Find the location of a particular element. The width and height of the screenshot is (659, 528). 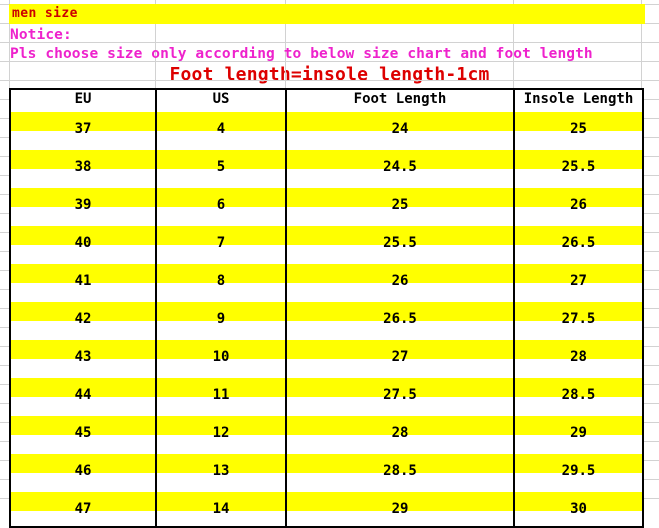

cell-value: 30 is located at coordinates (578, 508).